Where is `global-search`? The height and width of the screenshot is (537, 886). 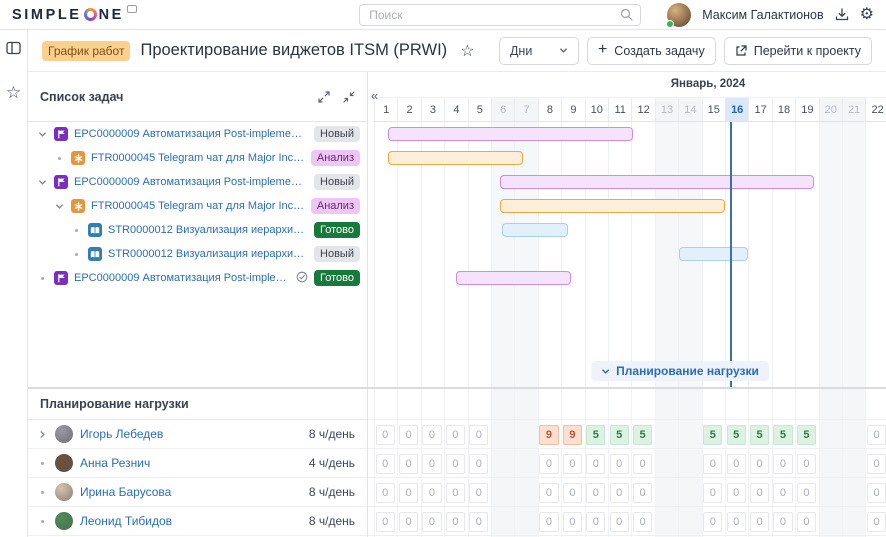
global-search is located at coordinates (500, 14).